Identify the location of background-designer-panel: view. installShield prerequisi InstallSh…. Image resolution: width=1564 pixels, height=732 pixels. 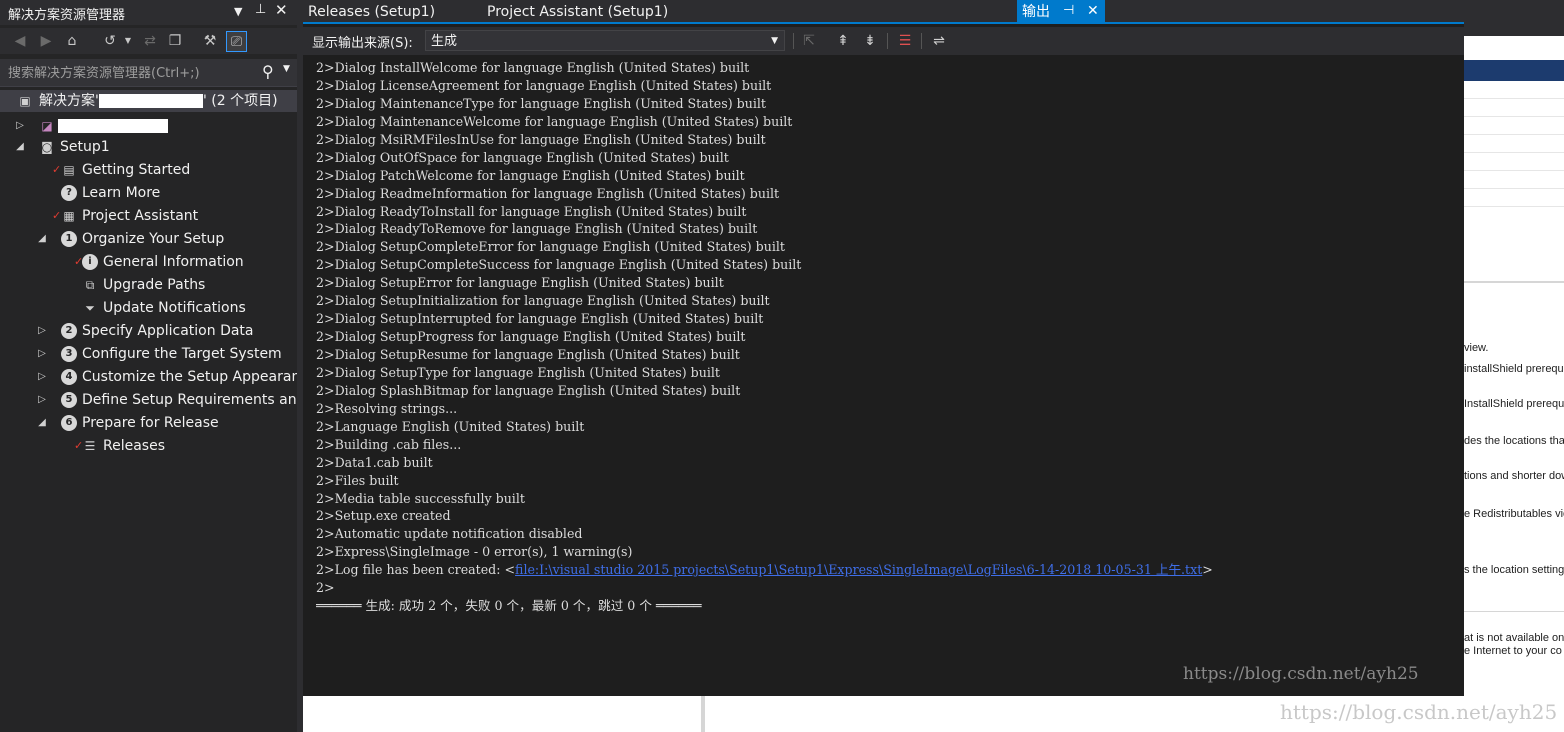
(1514, 384).